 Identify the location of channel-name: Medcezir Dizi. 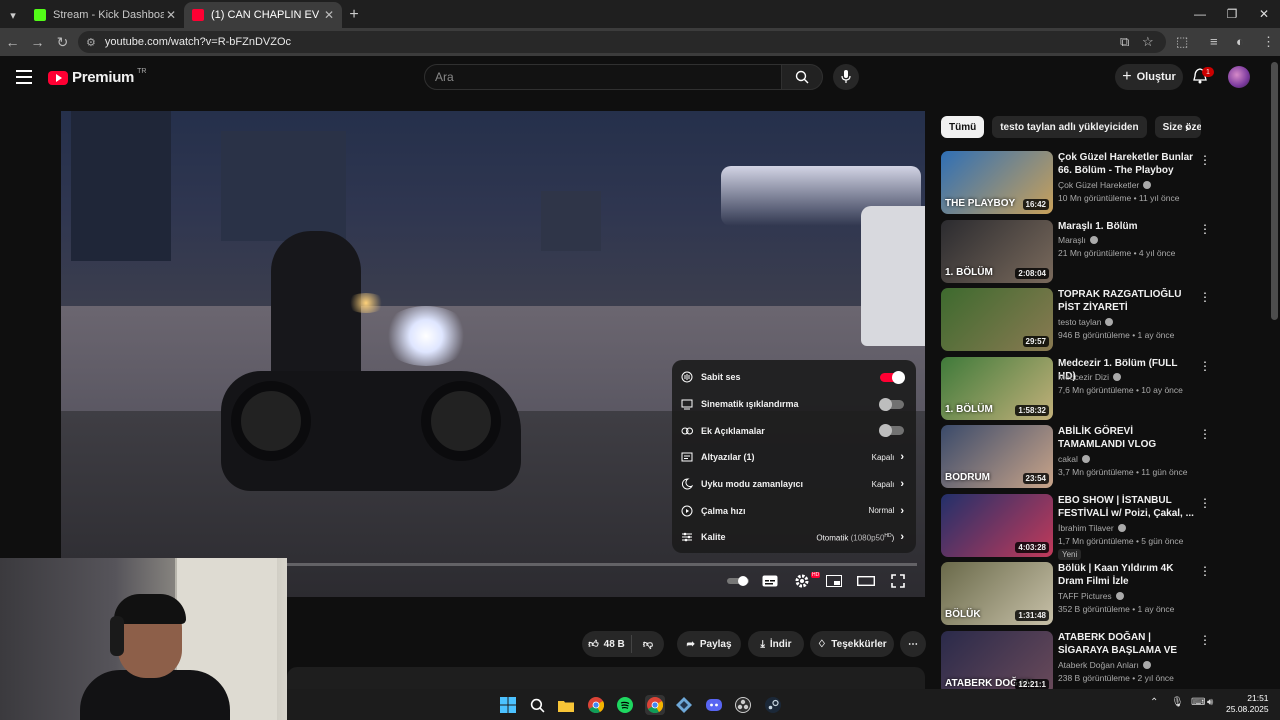
(1090, 377).